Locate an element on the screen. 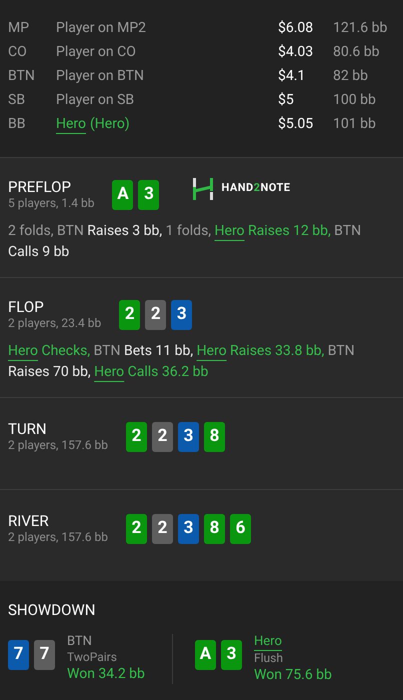  stack-amount: $4.03 is located at coordinates (296, 52).